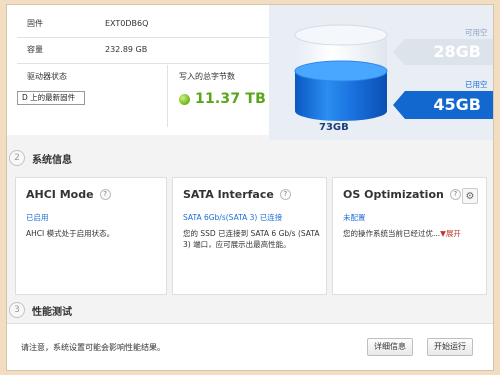 This screenshot has width=500, height=375. What do you see at coordinates (450, 233) in the screenshot?
I see `expand-link: ▼展开` at bounding box center [450, 233].